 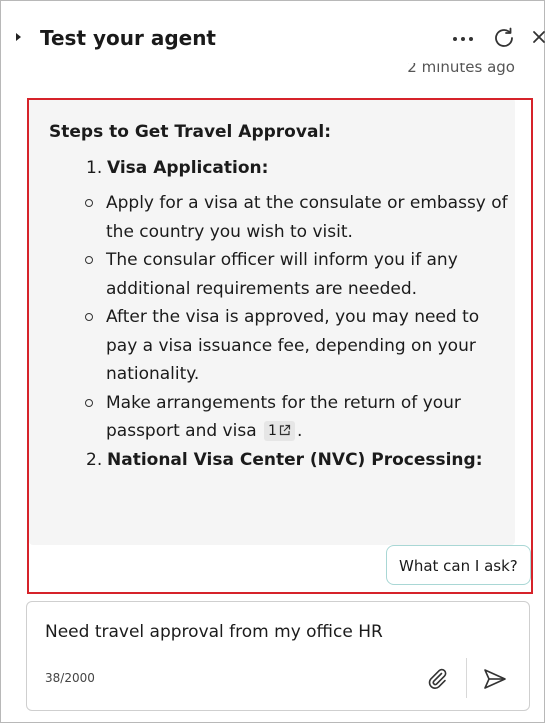 I want to click on message-heading: Steps to Get Travel Approval:, so click(x=190, y=132).